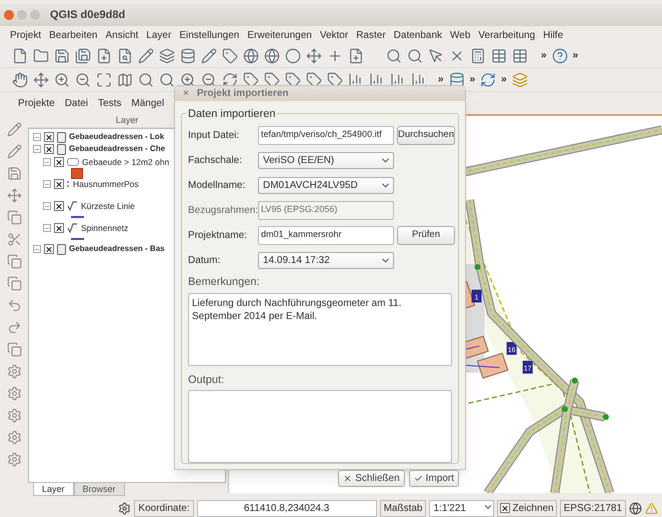 This screenshot has height=517, width=662. I want to click on coordinate-label: Koordinate:, so click(164, 508).